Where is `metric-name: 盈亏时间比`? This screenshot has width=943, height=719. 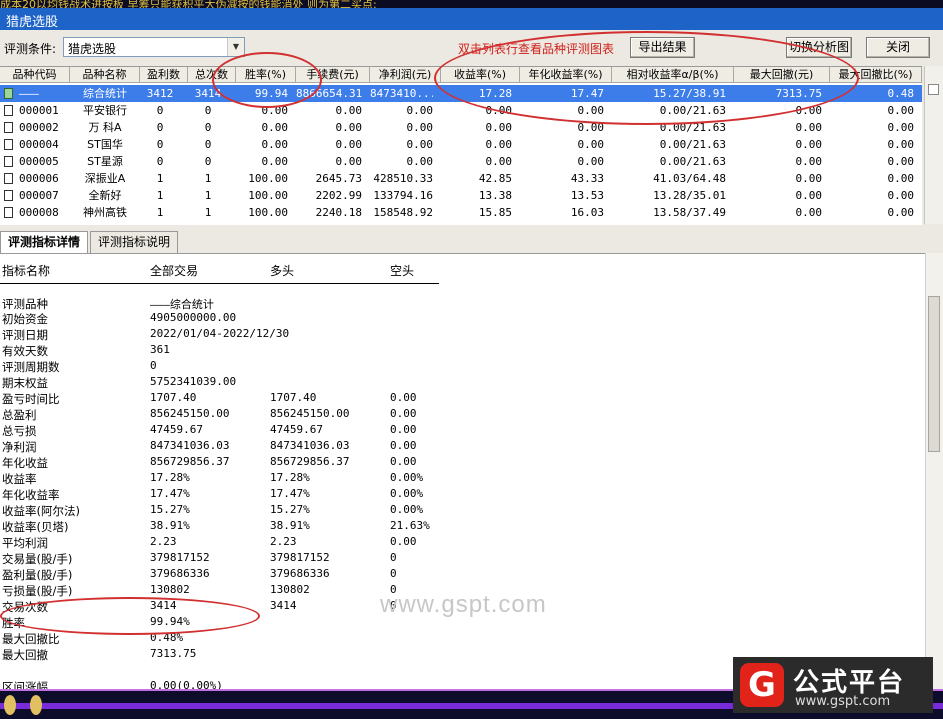
metric-name: 盈亏时间比 is located at coordinates (31, 399).